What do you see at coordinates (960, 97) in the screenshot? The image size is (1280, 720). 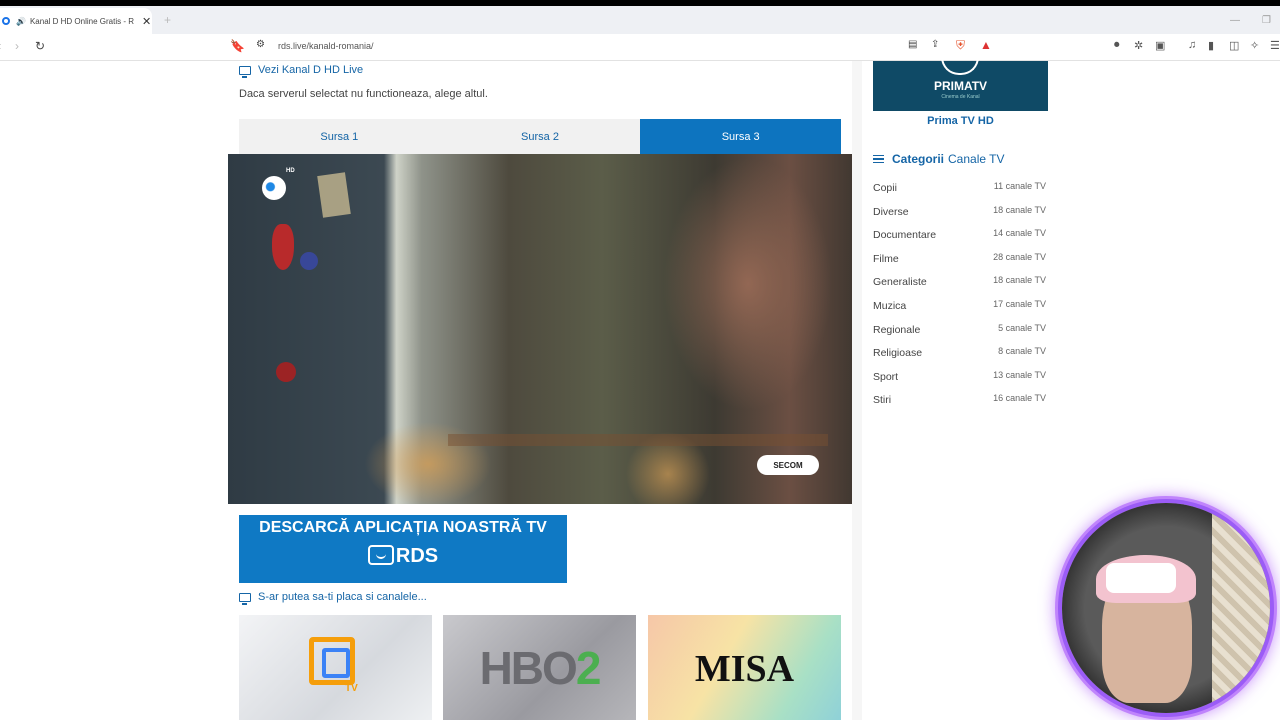 I see `prima-tv-slogan: Cinema de Kanal` at bounding box center [960, 97].